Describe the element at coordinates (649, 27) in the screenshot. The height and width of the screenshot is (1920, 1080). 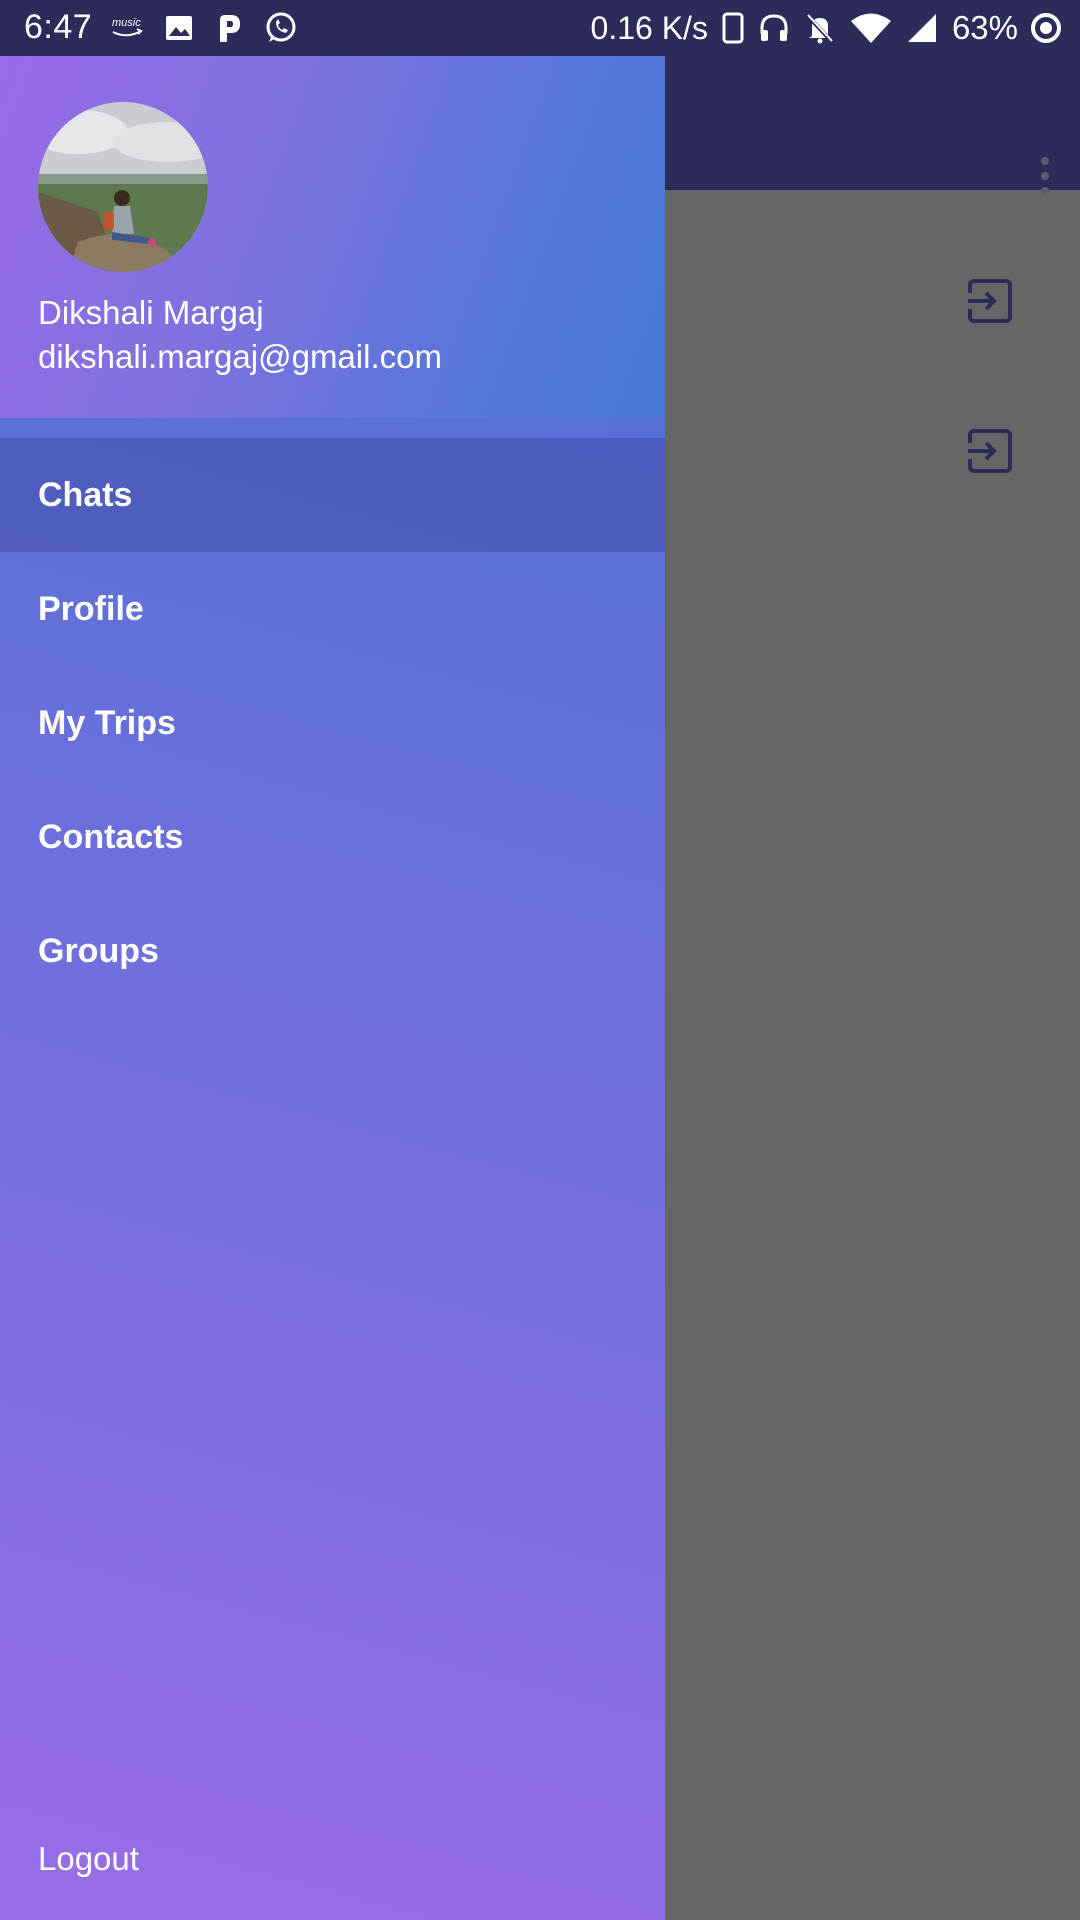
I see `network-speed: 0.16 K/s` at that location.